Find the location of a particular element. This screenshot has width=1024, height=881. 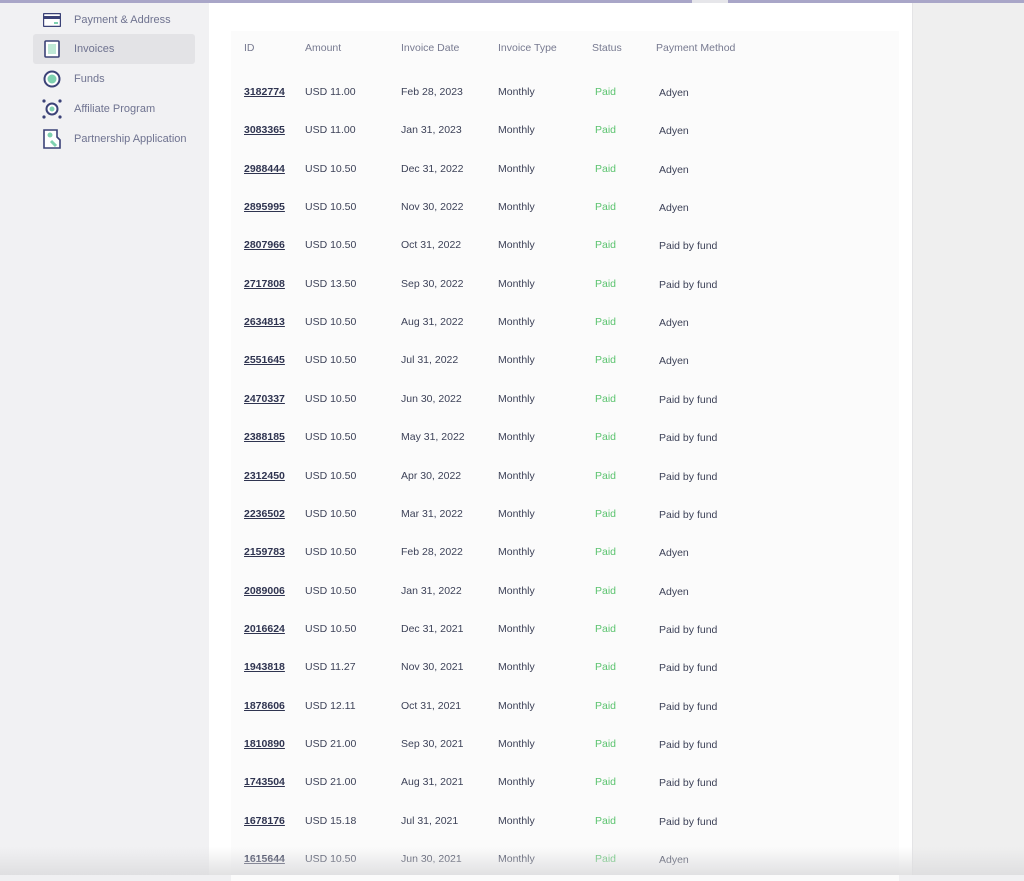

invoice-id-link: 2551645 is located at coordinates (264, 360).